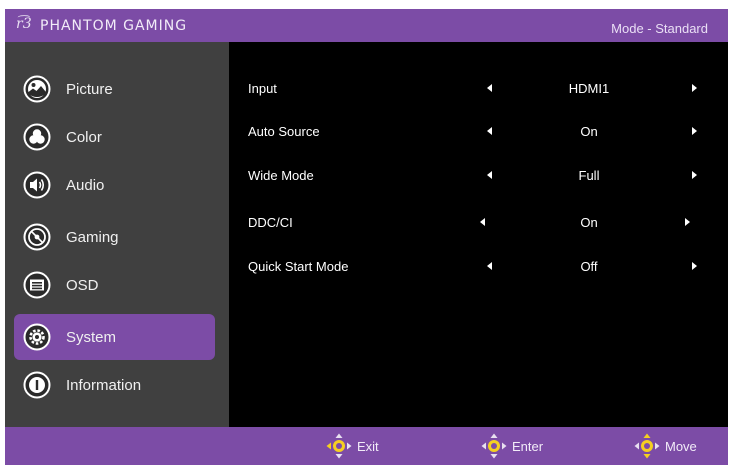 The height and width of the screenshot is (465, 738). I want to click on setting-label: Quick Start Mode, so click(298, 266).